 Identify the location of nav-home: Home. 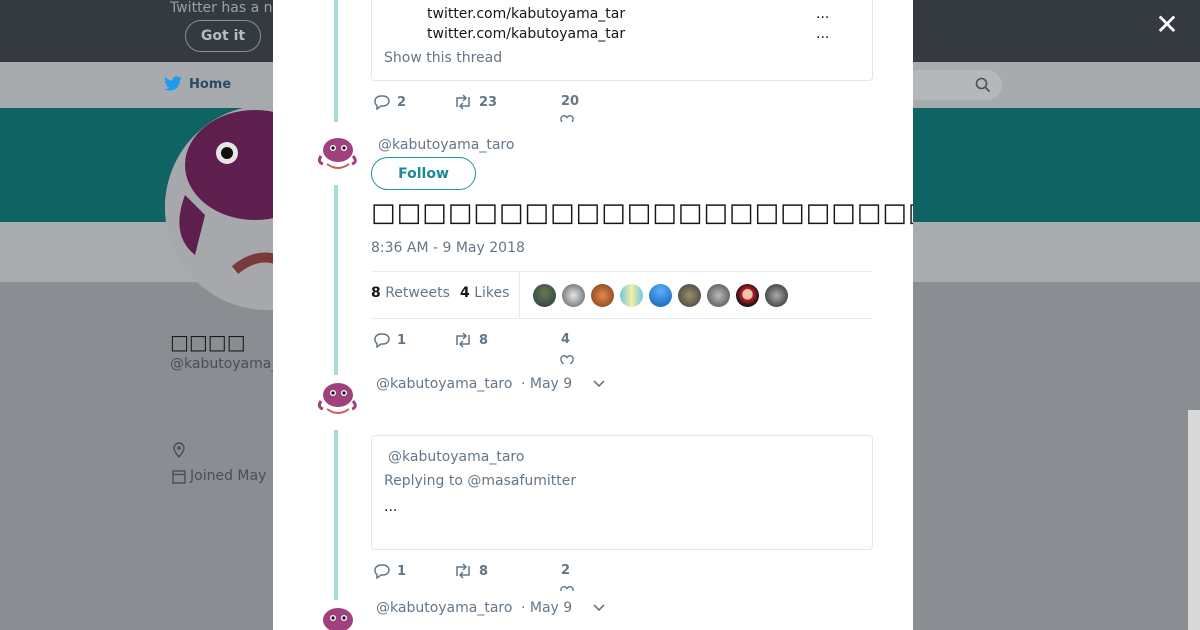
(197, 84).